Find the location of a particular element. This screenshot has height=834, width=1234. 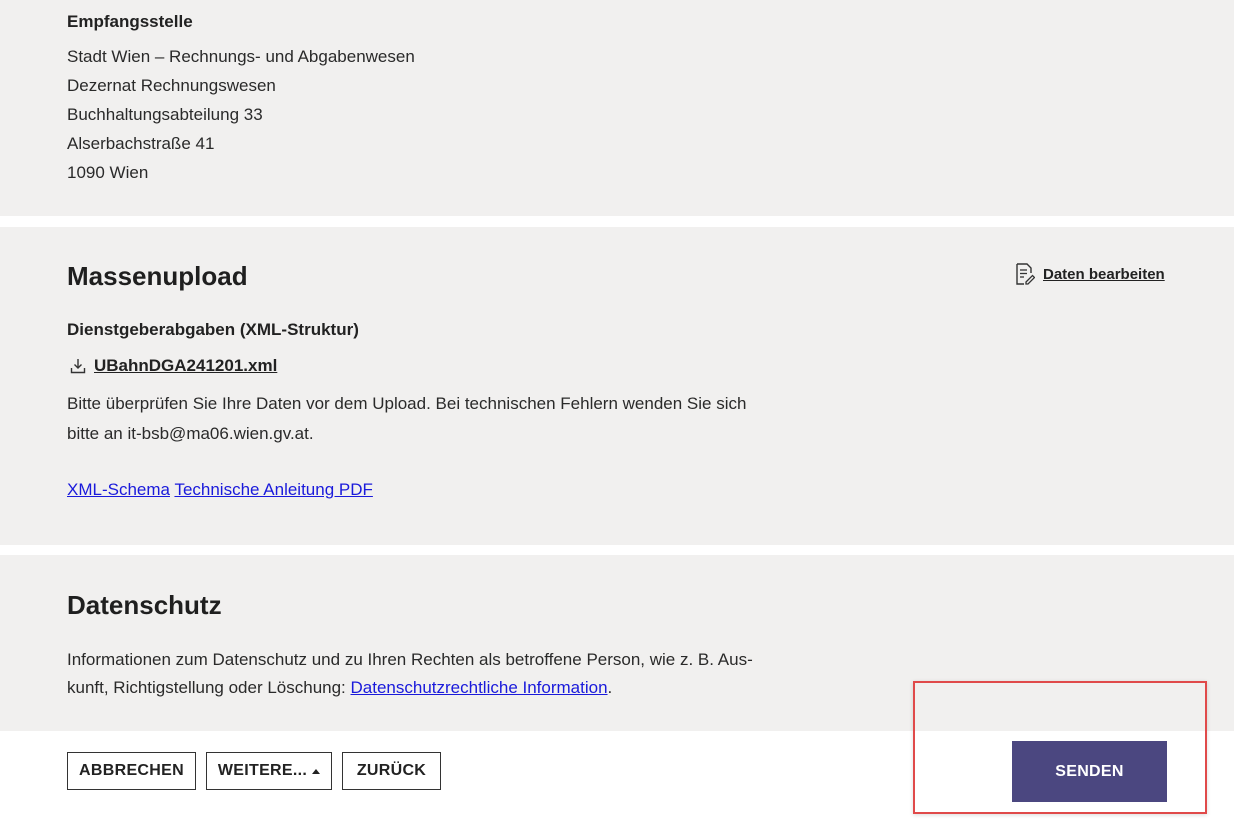

send-button-label: SENDEN is located at coordinates (1089, 771).